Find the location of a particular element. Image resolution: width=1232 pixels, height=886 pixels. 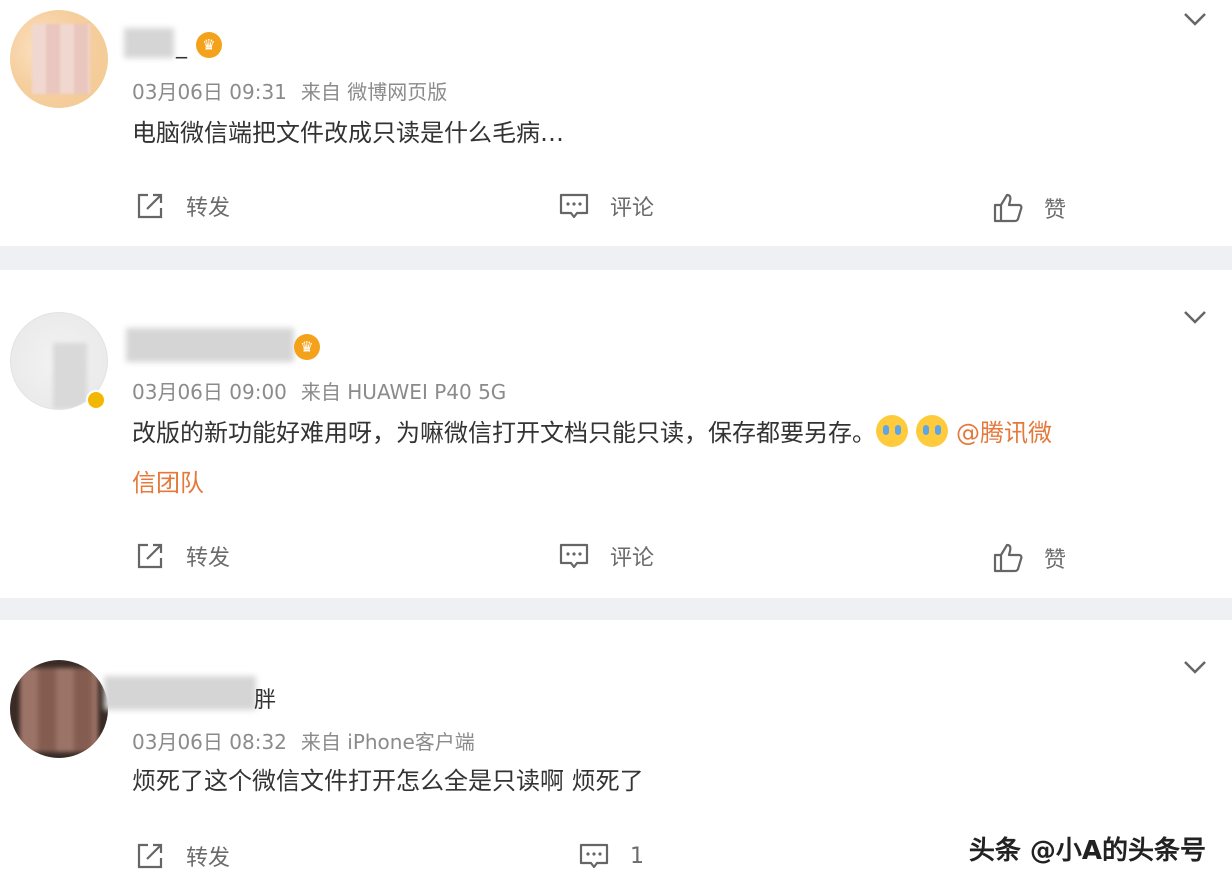

post-date: 03月06日 09:31 is located at coordinates (209, 92).